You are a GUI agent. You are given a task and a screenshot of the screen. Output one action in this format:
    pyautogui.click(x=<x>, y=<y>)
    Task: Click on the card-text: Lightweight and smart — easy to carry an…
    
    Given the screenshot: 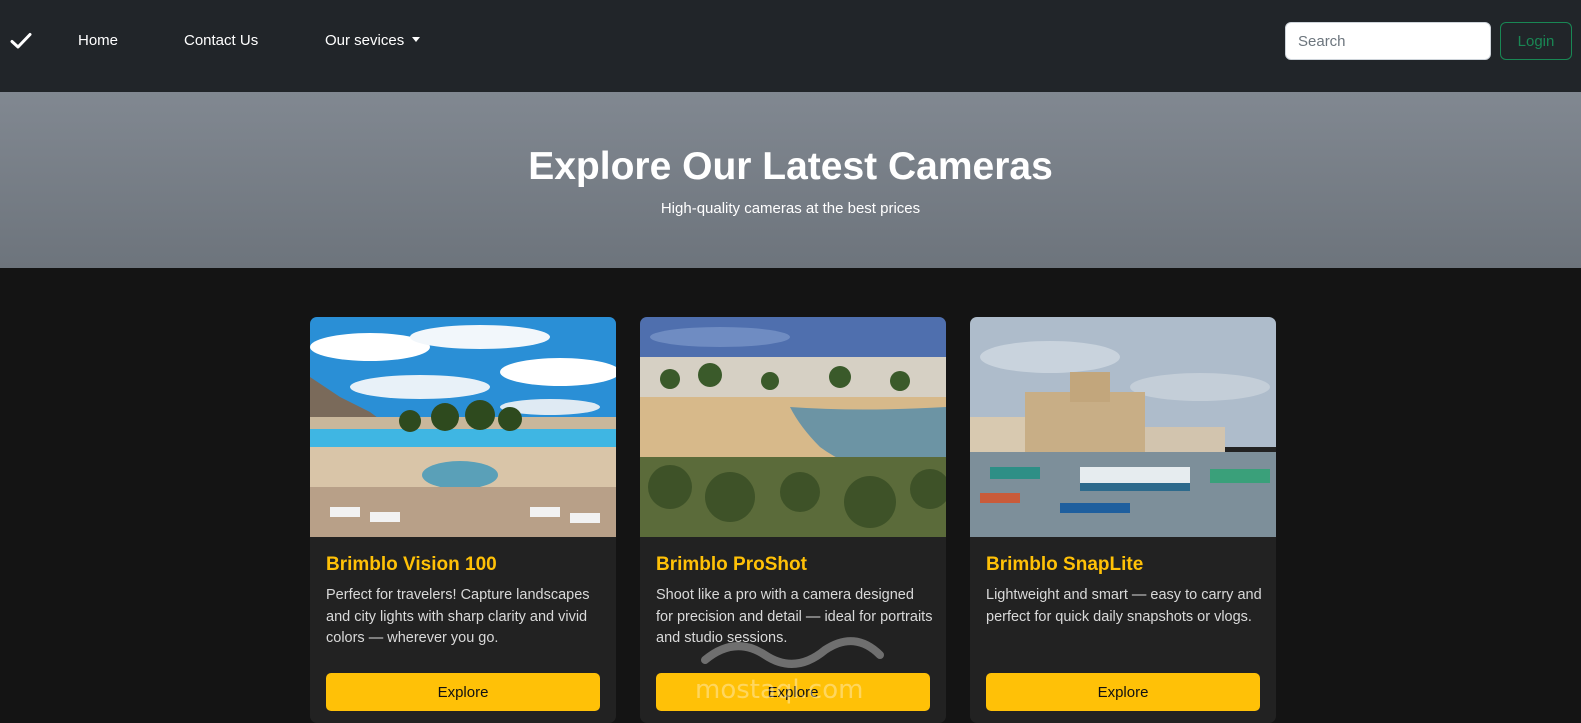 What is the action you would take?
    pyautogui.click(x=1124, y=606)
    